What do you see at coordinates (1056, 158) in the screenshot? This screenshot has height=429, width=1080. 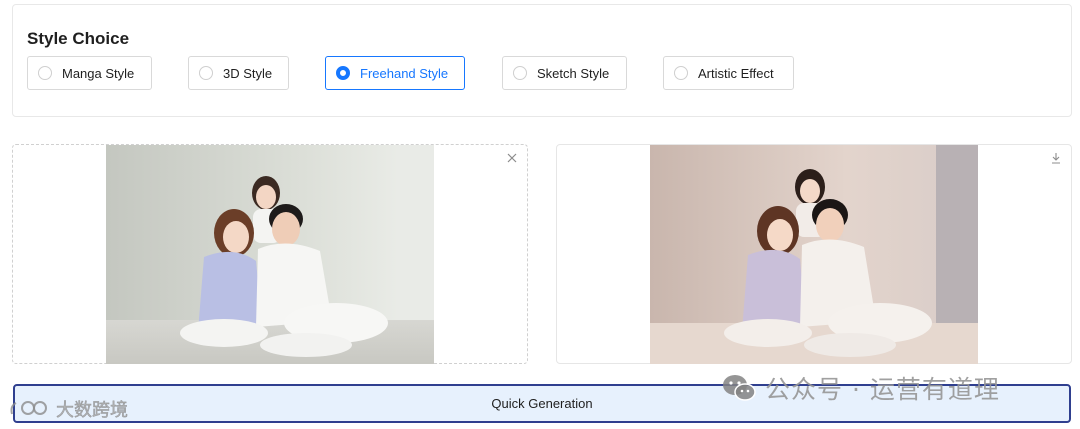 I see `download-icon` at bounding box center [1056, 158].